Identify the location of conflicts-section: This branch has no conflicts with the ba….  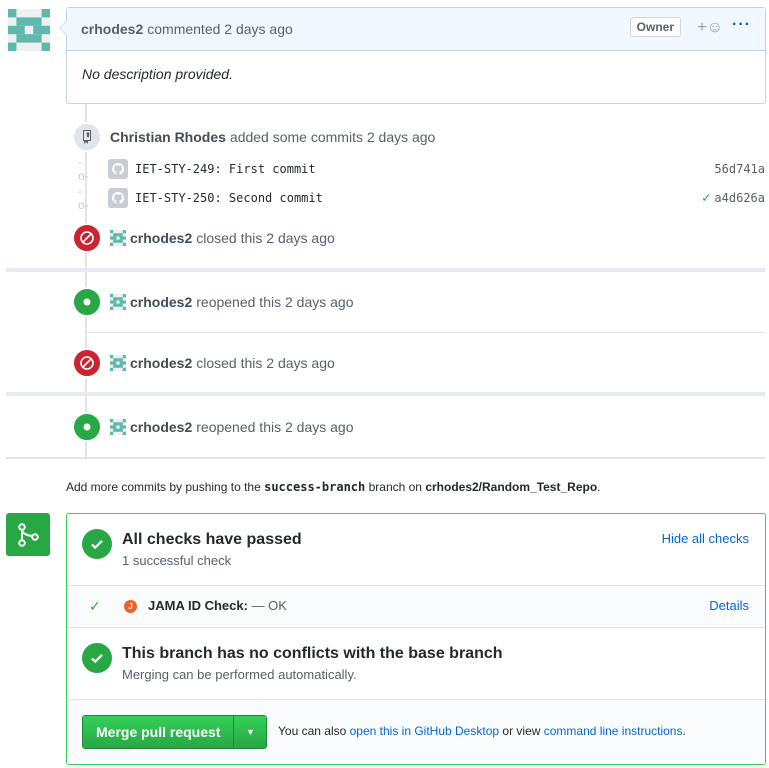
(416, 663).